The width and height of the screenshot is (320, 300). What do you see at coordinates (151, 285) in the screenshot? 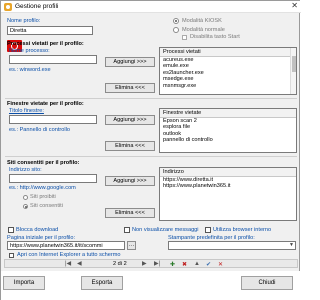
I see `footer-bar: Importa Esporta Chiudi` at bounding box center [151, 285].